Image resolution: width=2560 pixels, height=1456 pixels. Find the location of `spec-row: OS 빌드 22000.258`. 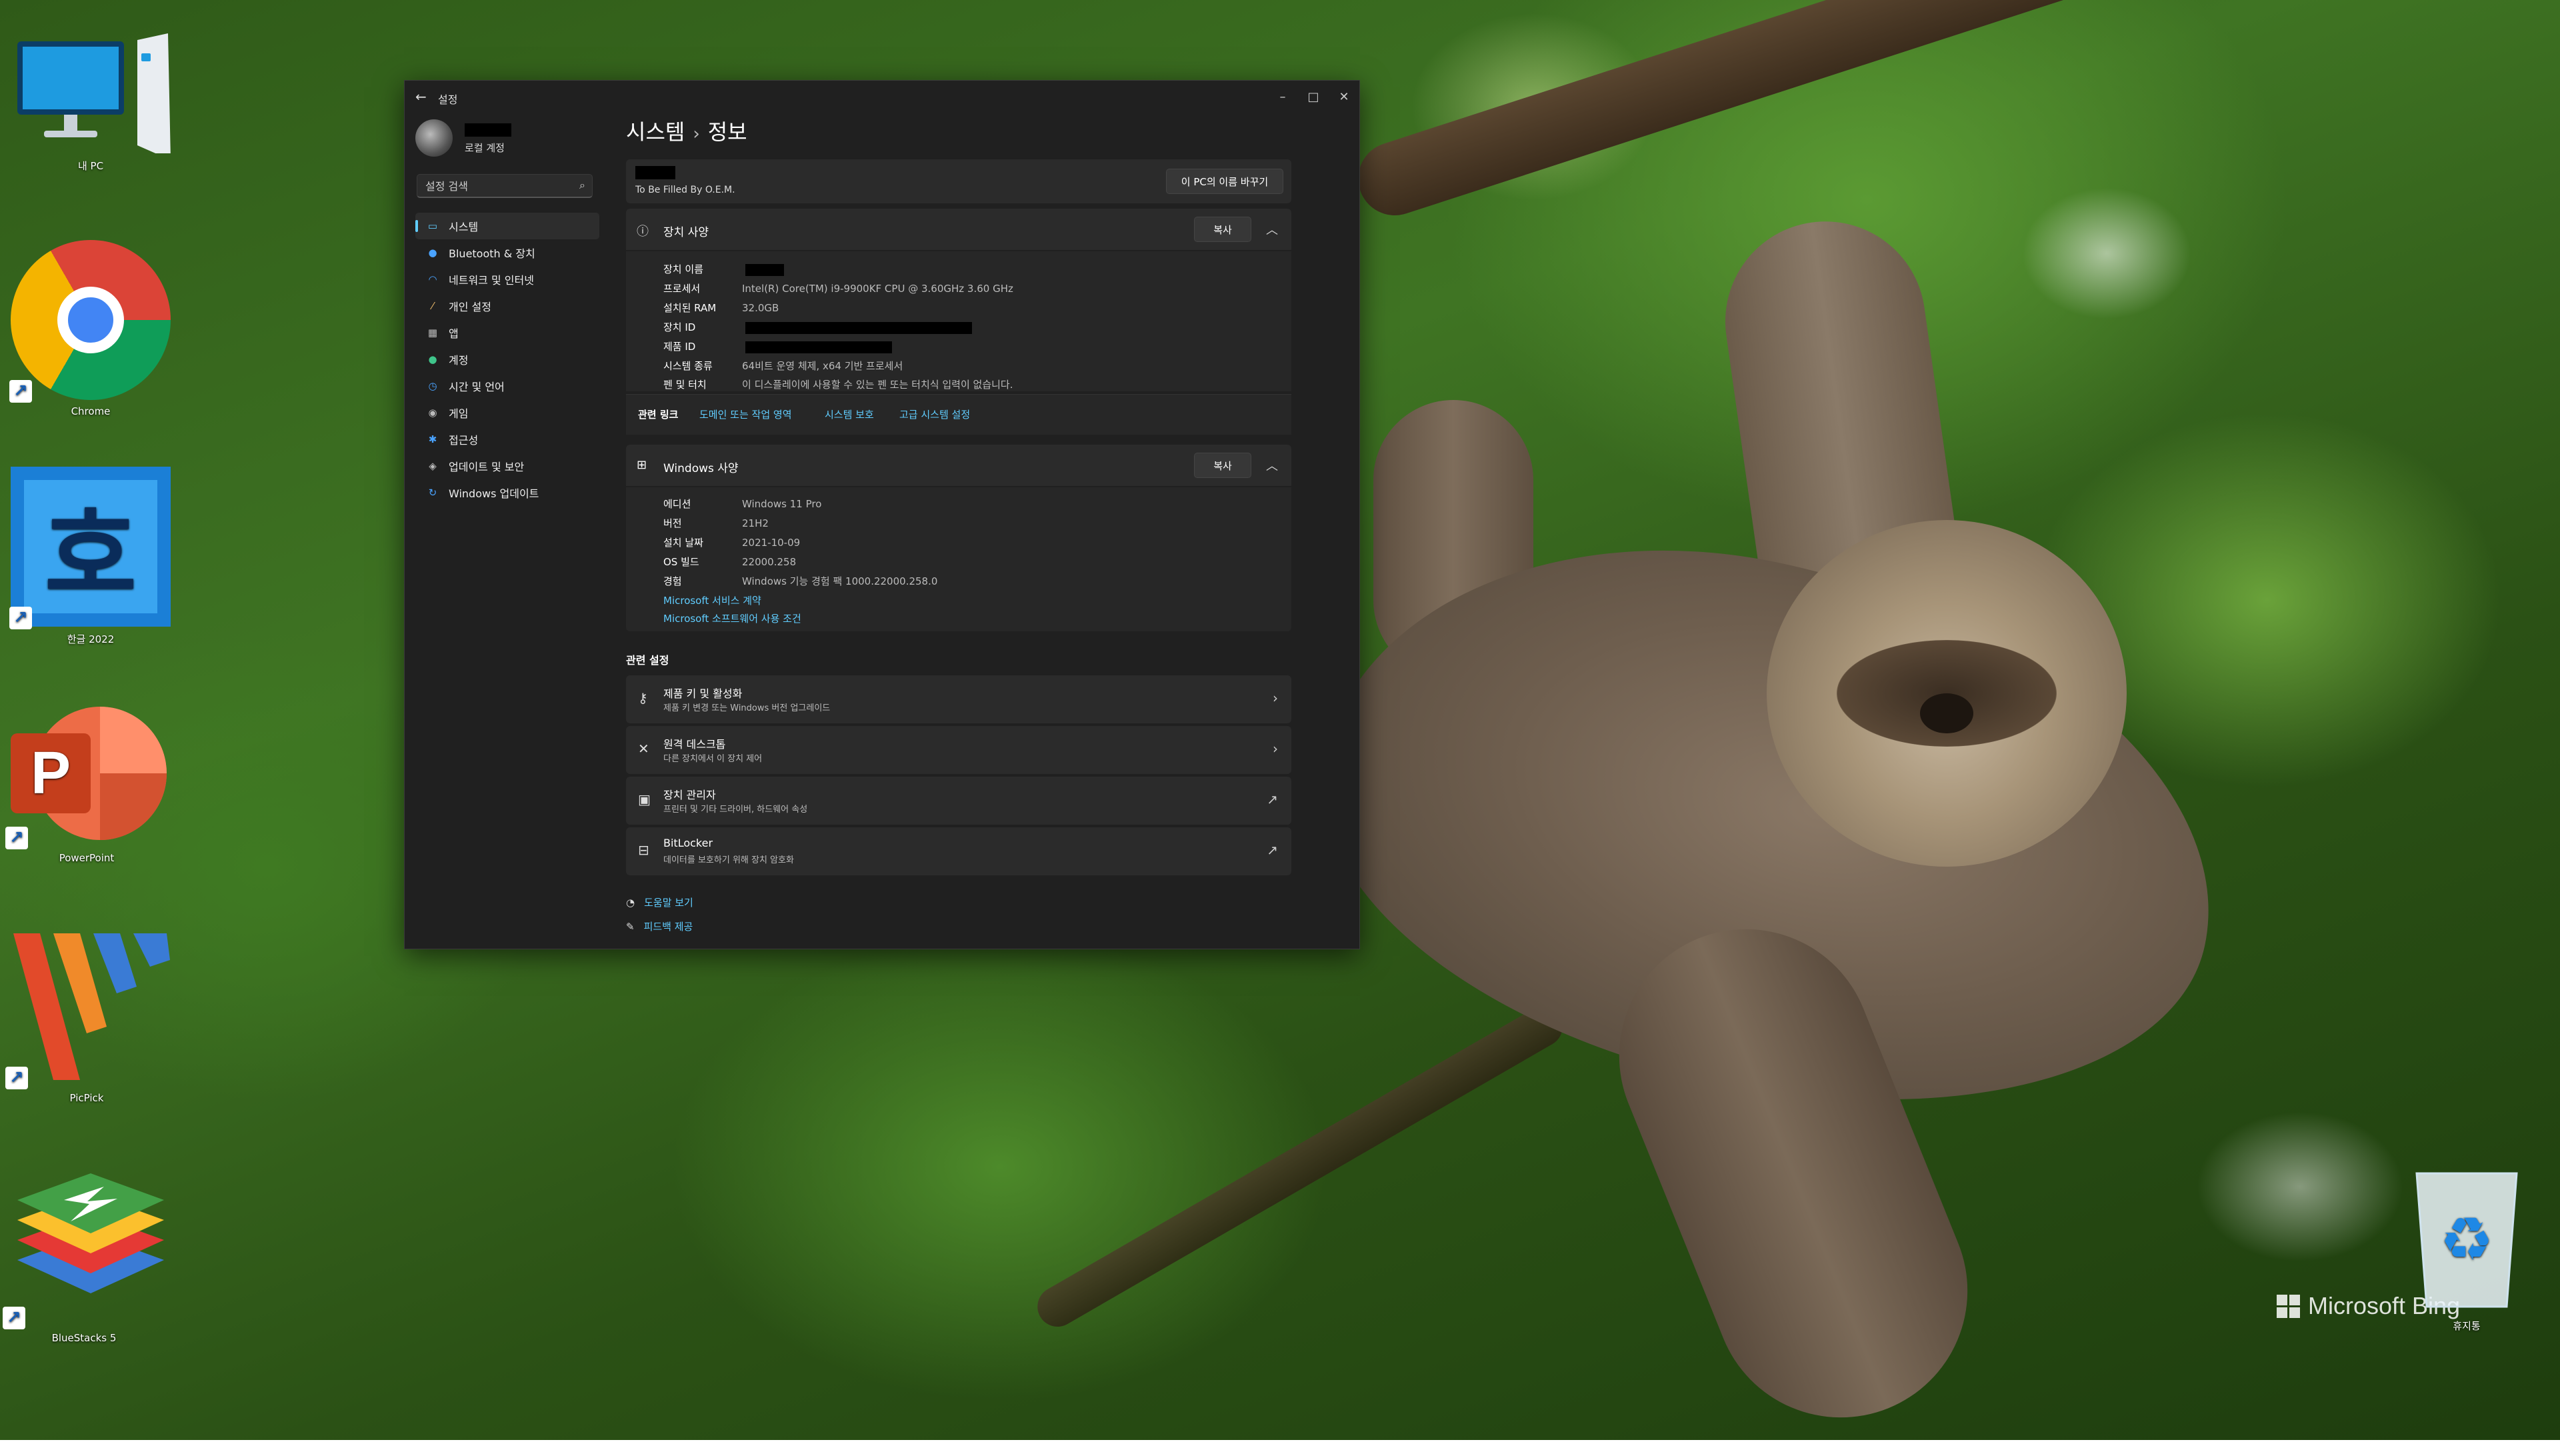

spec-row: OS 빌드 22000.258 is located at coordinates (730, 562).